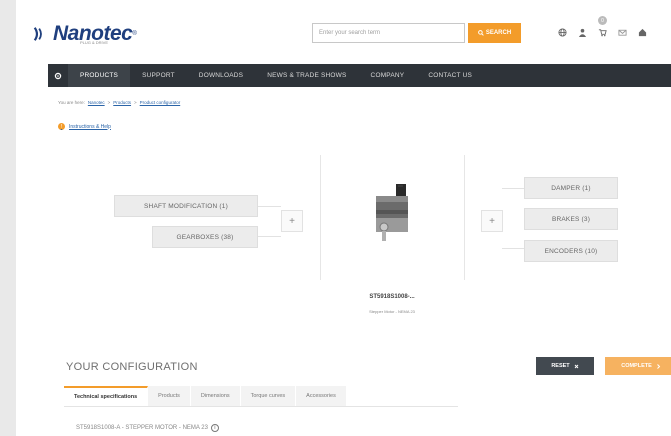 This screenshot has height=436, width=671. I want to click on search-icon, so click(480, 33).